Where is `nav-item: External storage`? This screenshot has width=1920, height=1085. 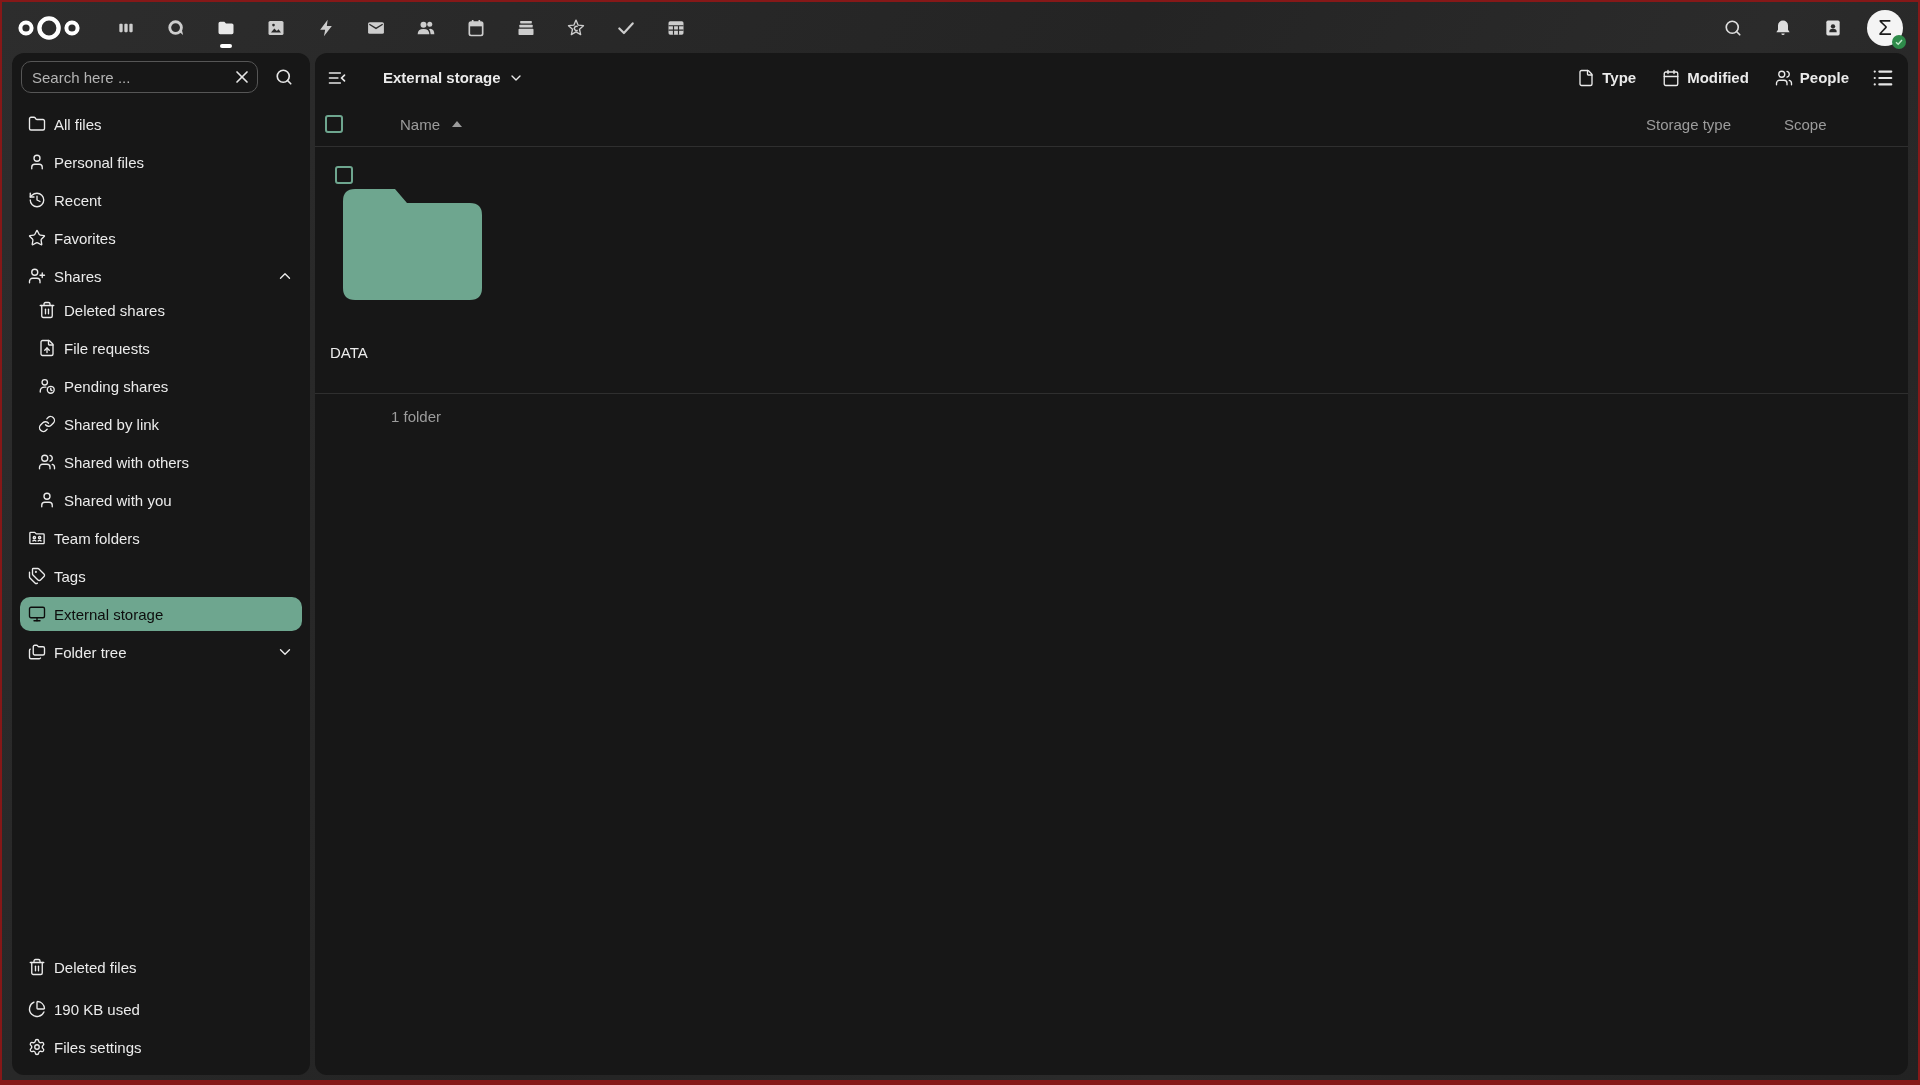
nav-item: External storage is located at coordinates (161, 614).